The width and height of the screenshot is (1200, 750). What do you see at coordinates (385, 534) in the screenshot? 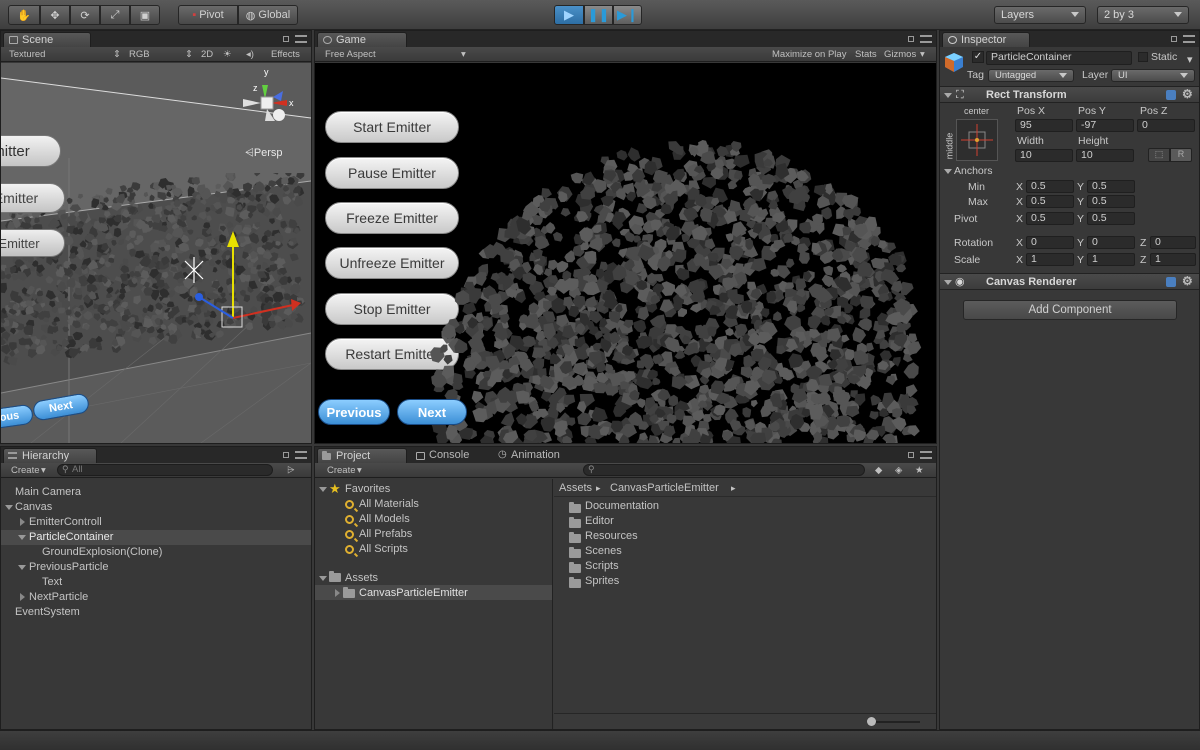
I see `favorite-all-prefabs: All Prefabs` at bounding box center [385, 534].